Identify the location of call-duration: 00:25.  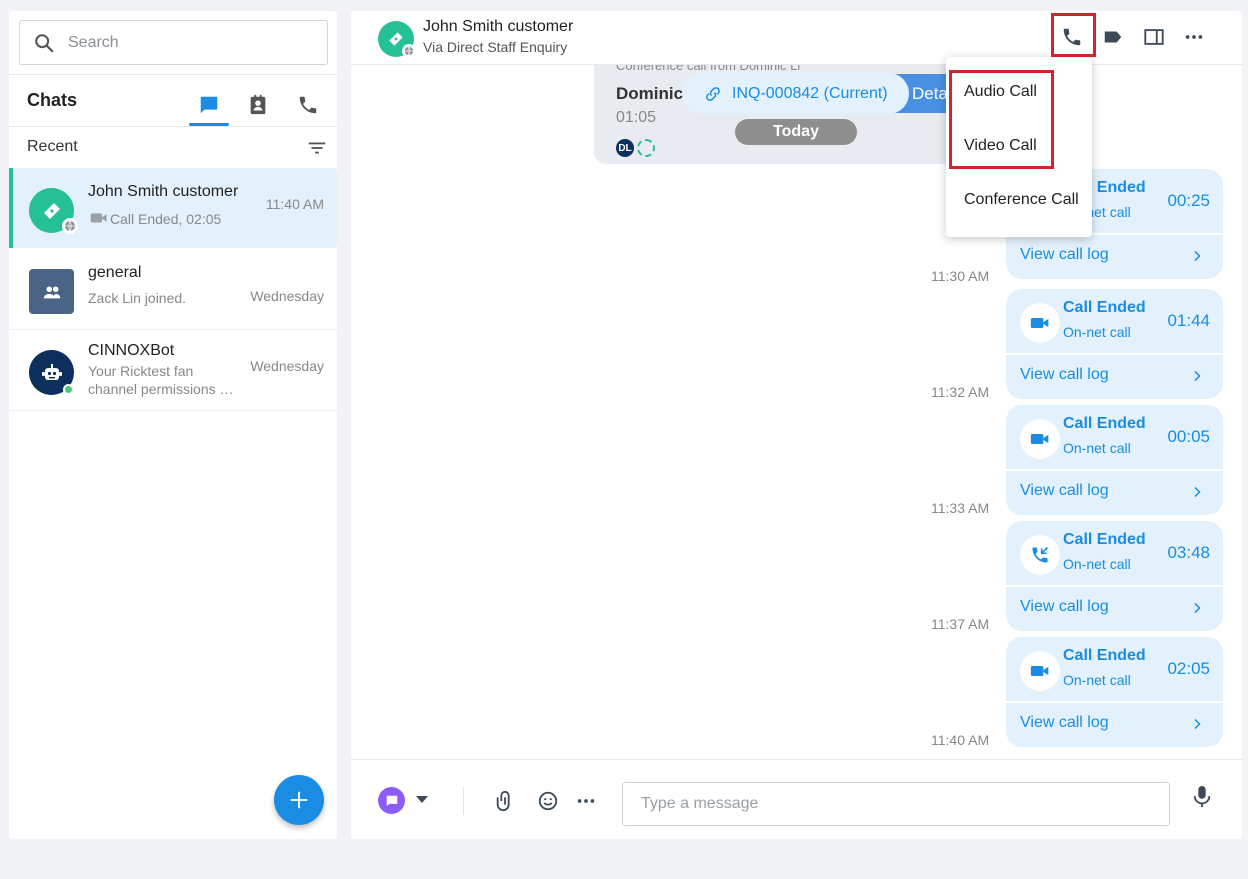
(1188, 200).